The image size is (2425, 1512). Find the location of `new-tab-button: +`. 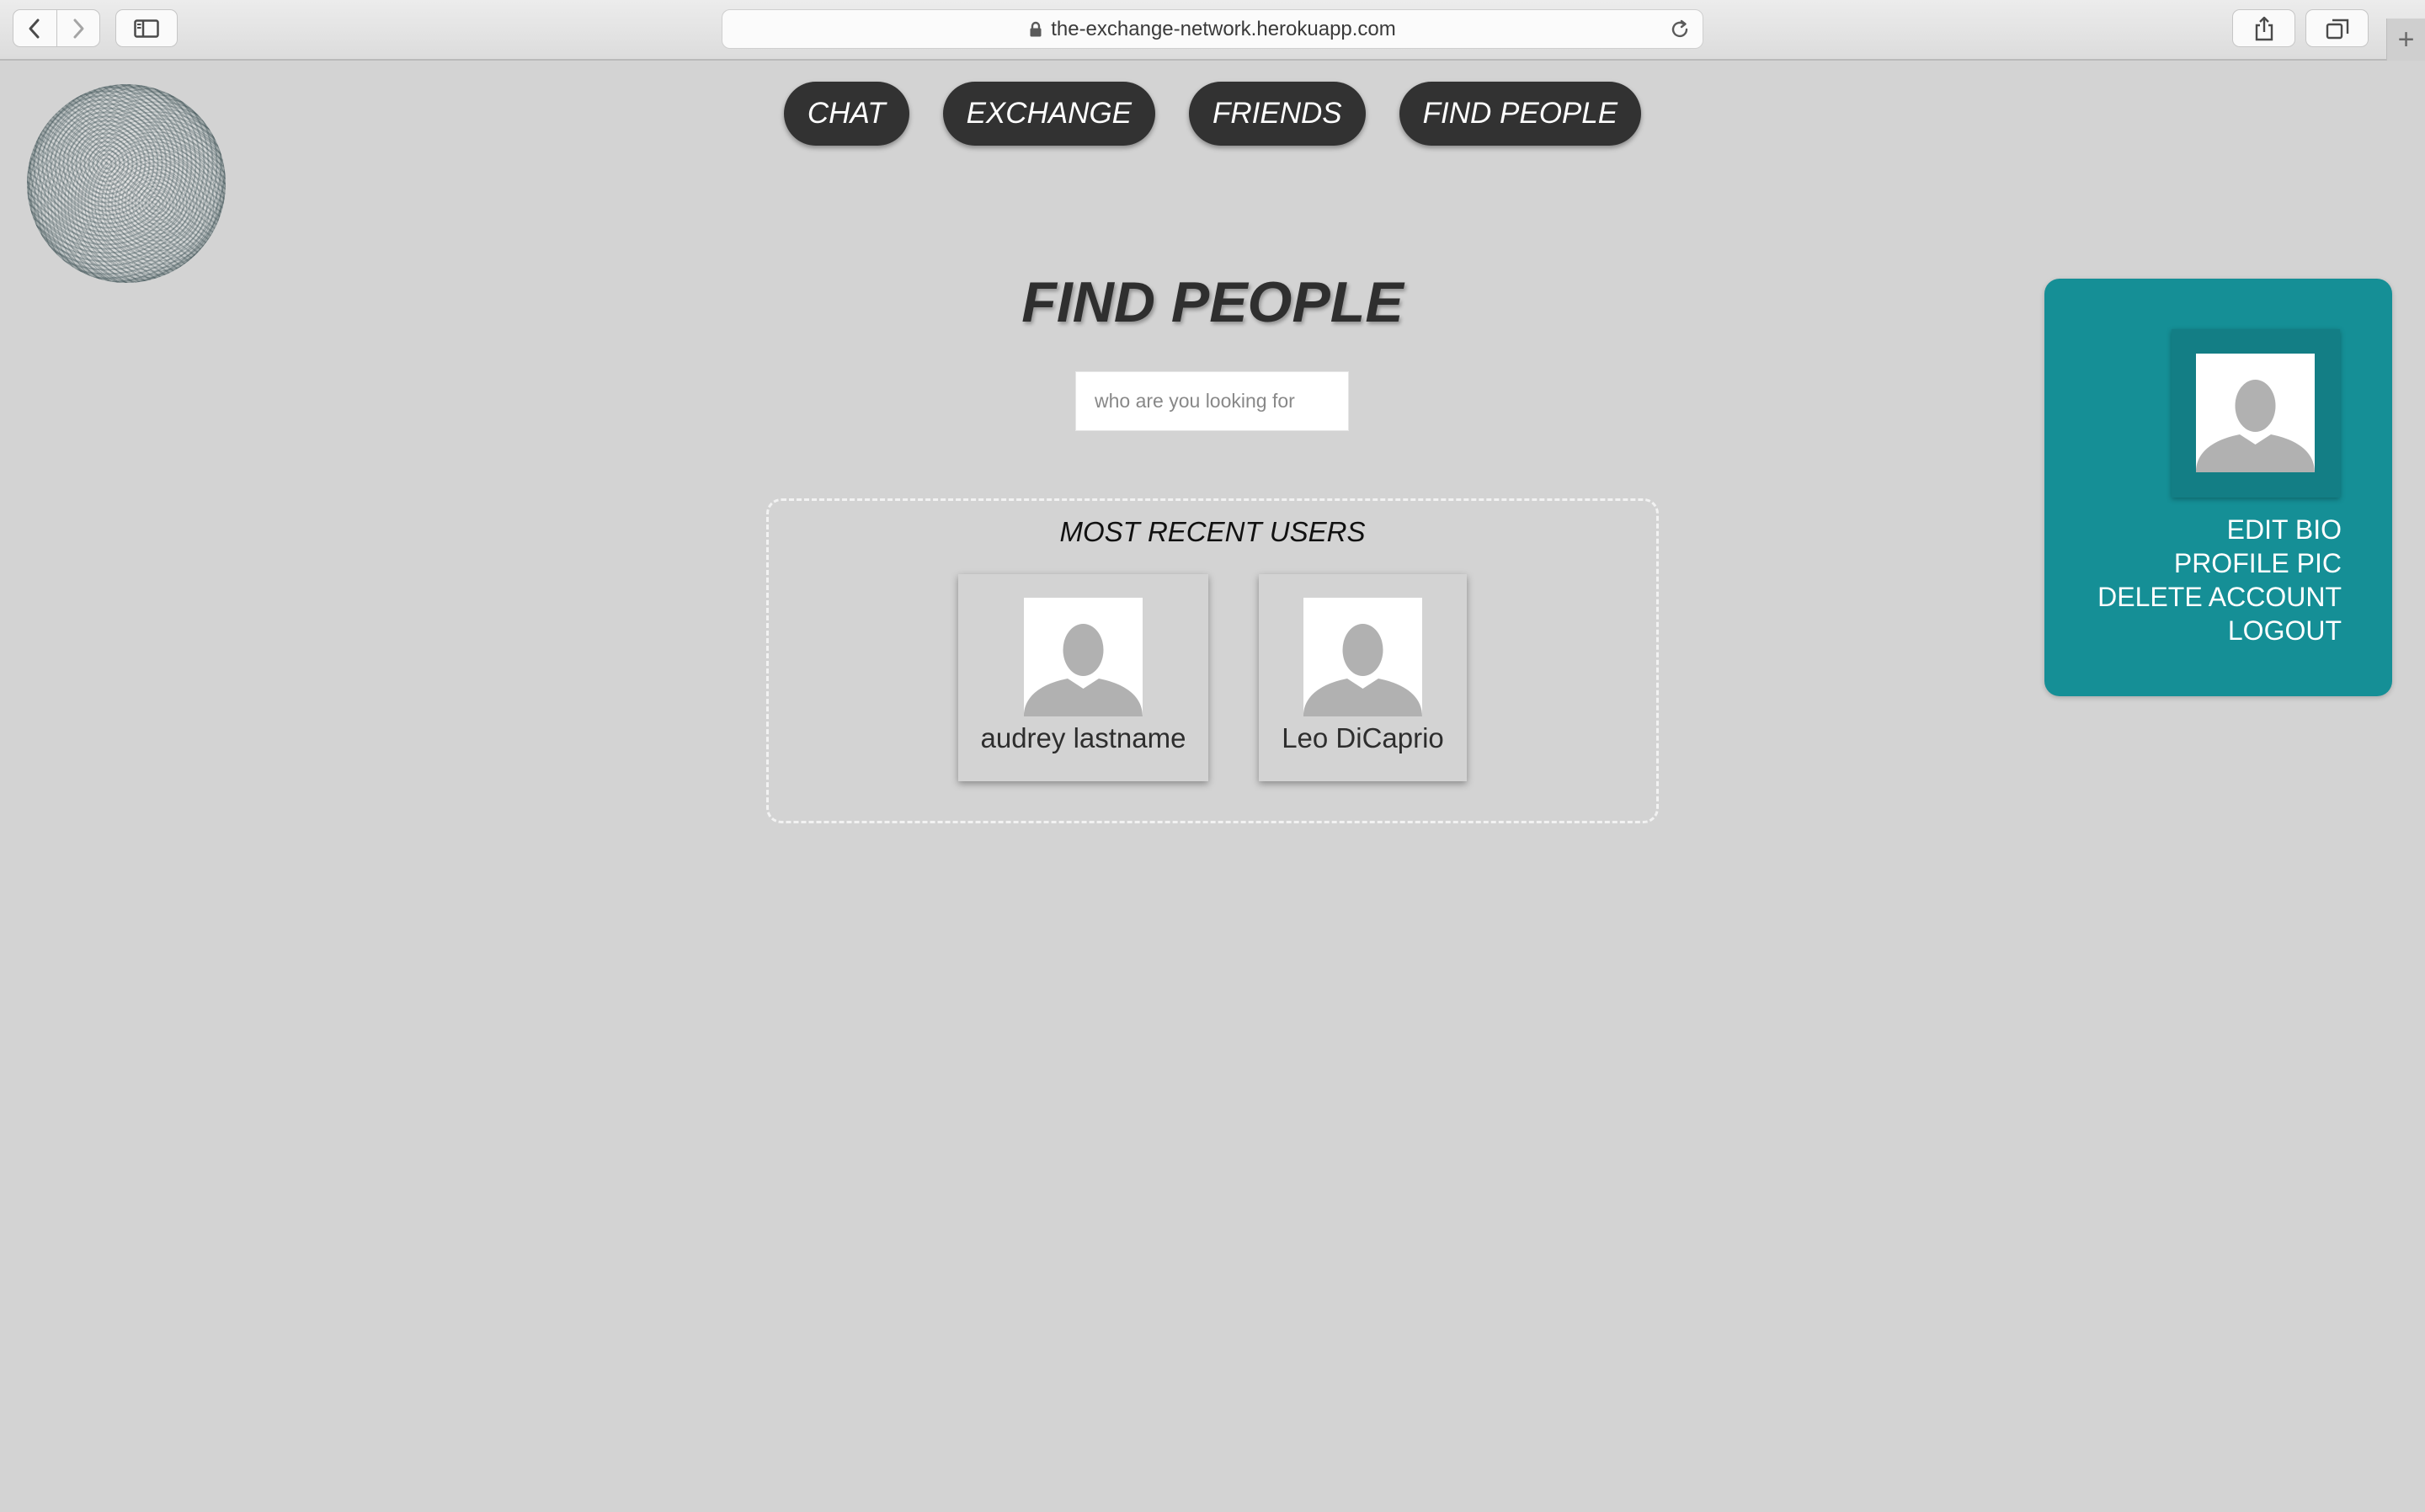

new-tab-button: + is located at coordinates (2405, 40).